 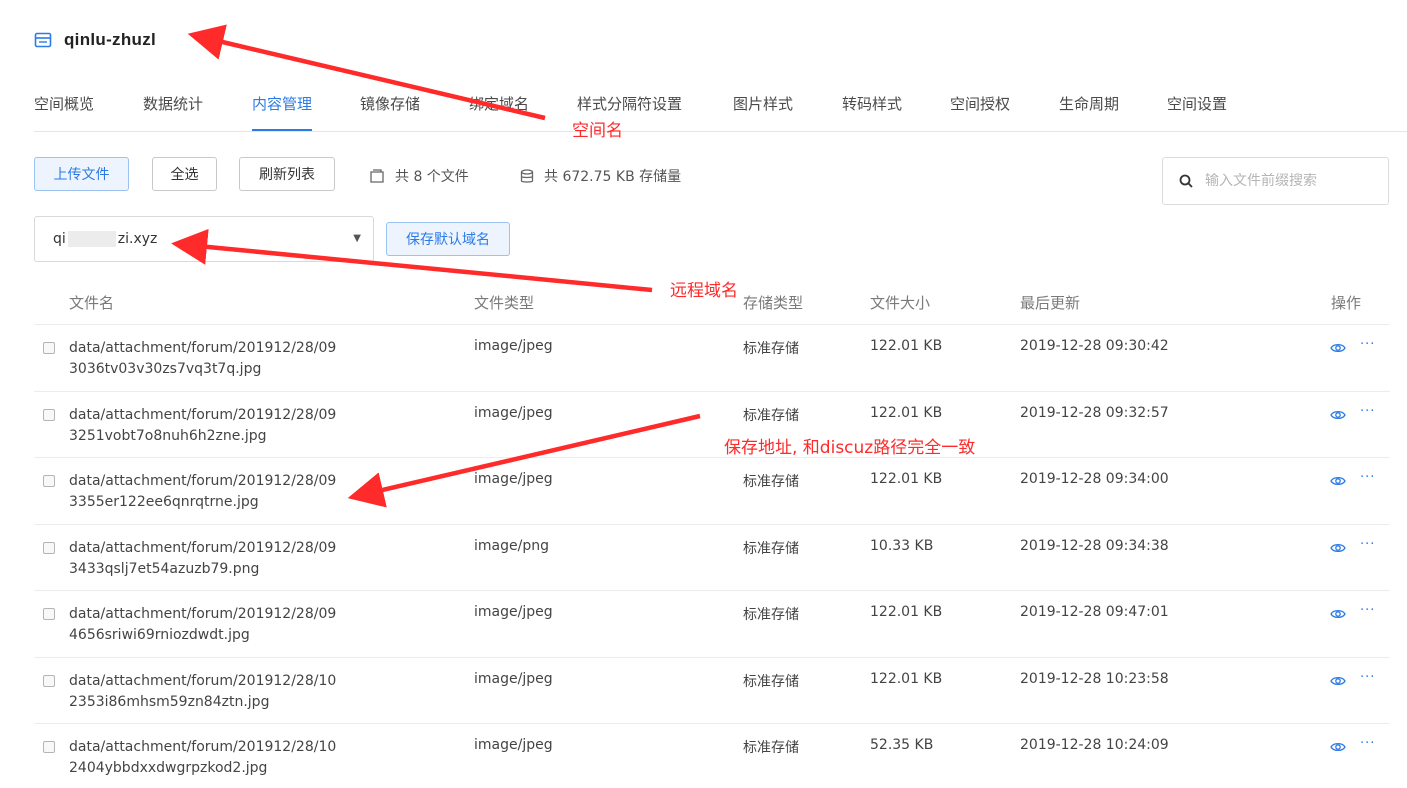 I want to click on bucket-name: qinlu-zhuzl, so click(x=110, y=39).